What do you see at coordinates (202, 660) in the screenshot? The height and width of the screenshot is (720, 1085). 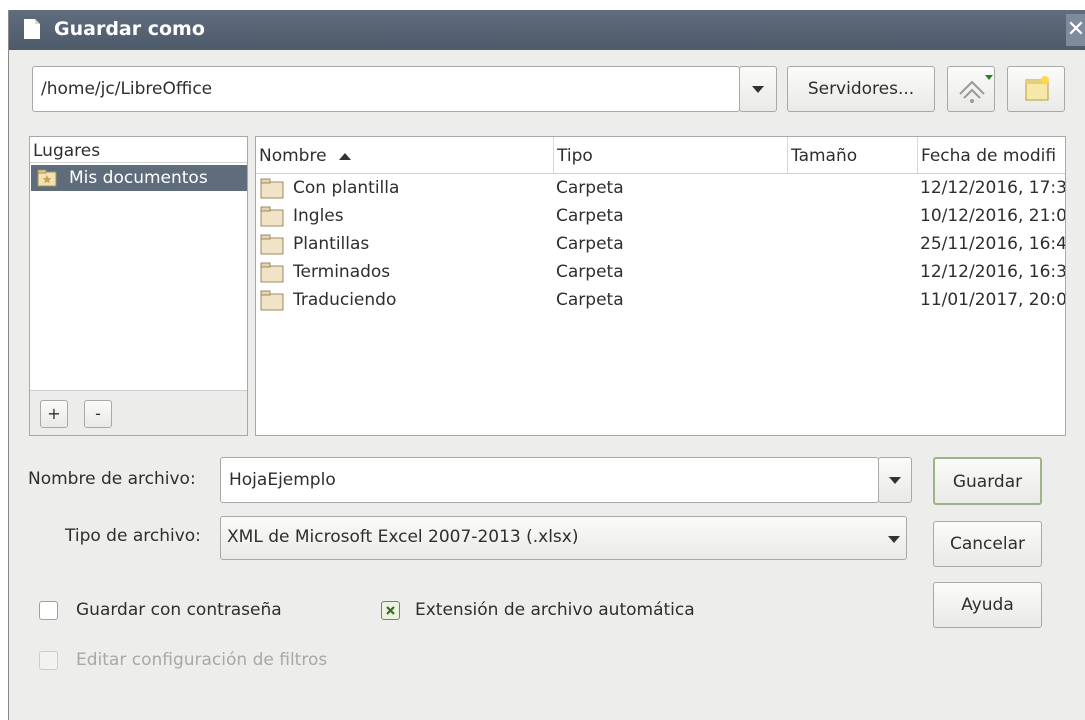 I see `edit-filters-label: Editar configuración de filtros` at bounding box center [202, 660].